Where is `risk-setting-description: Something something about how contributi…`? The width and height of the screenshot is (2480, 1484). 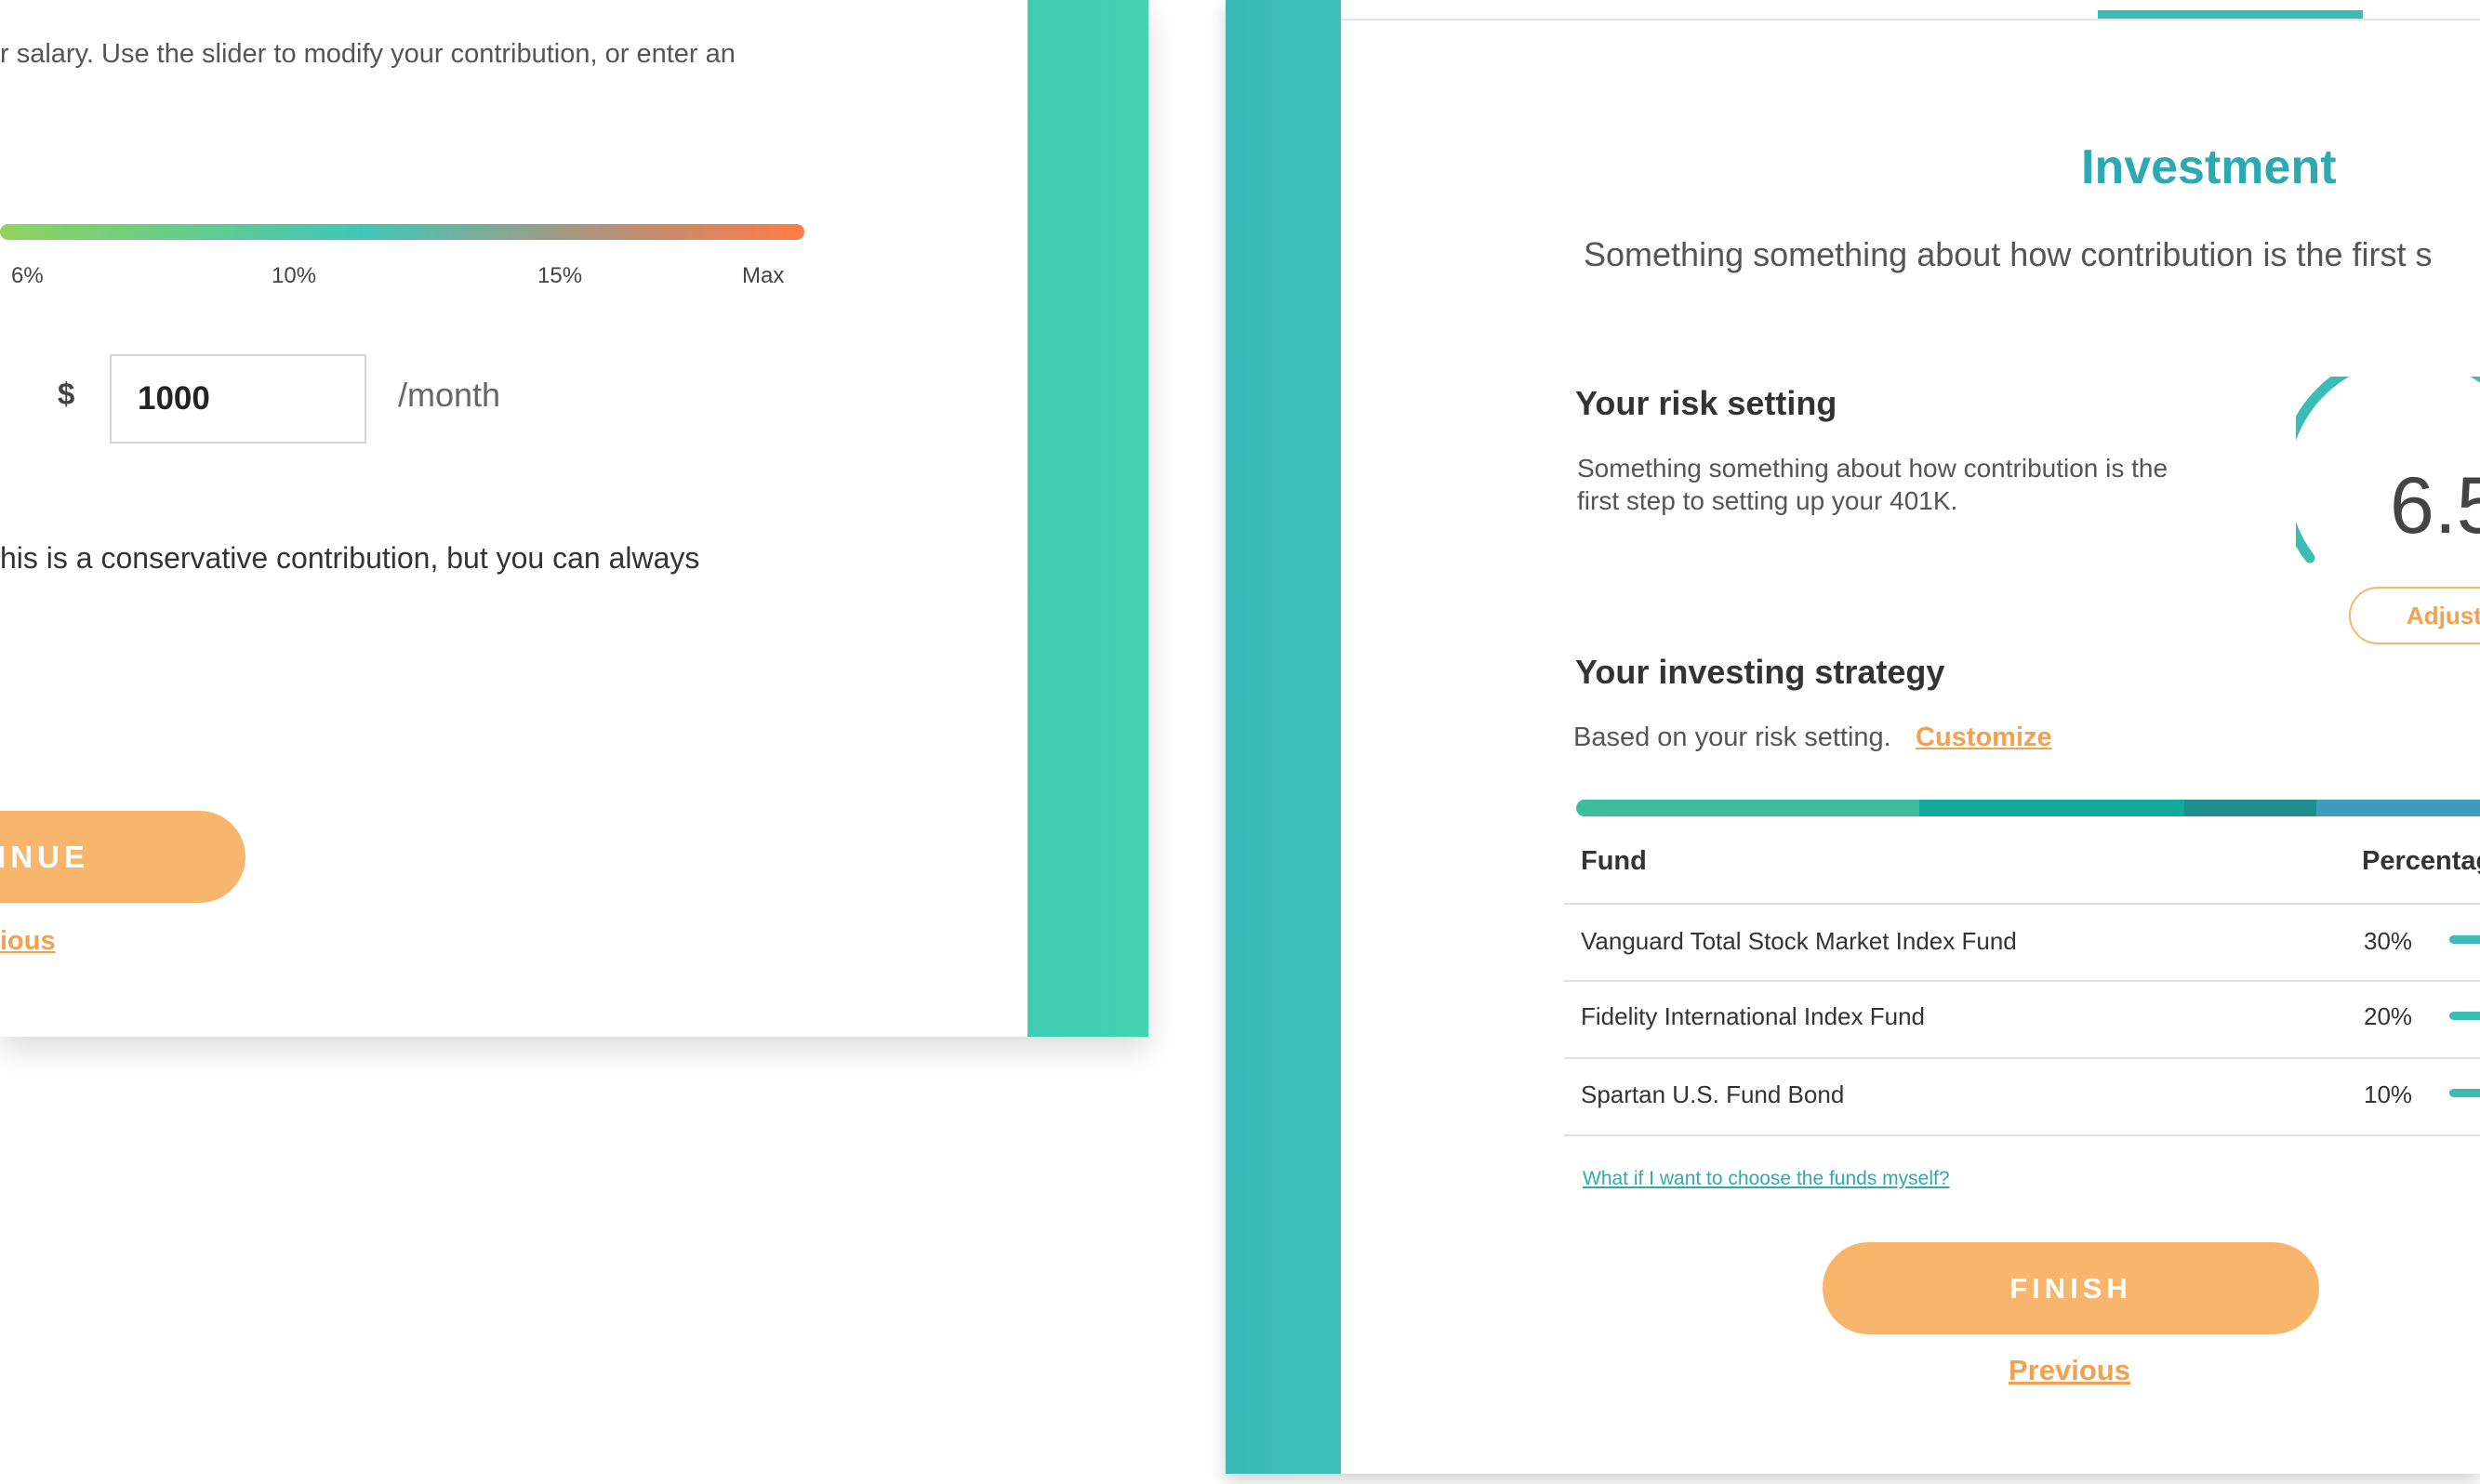
risk-setting-description: Something something about how contributi… is located at coordinates (1872, 484).